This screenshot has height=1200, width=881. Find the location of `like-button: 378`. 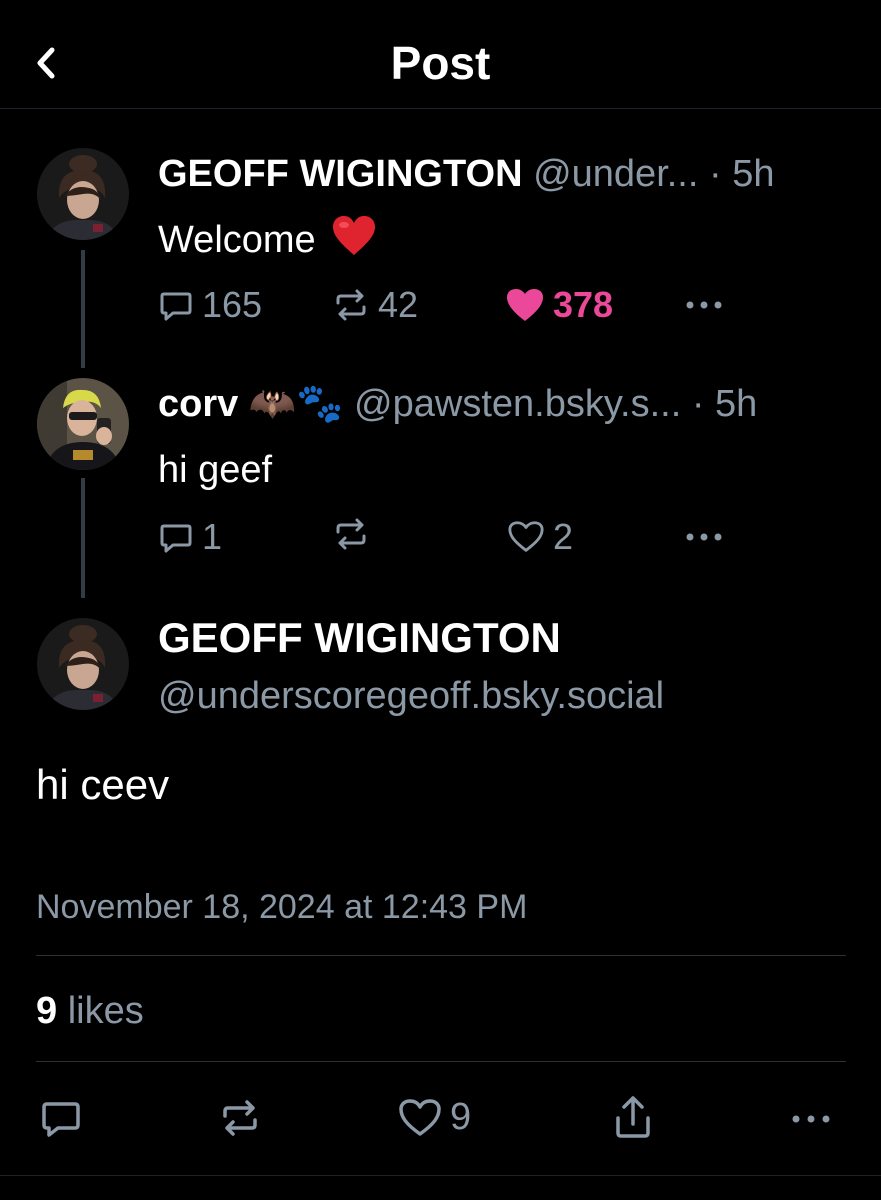

like-button: 378 is located at coordinates (559, 305).